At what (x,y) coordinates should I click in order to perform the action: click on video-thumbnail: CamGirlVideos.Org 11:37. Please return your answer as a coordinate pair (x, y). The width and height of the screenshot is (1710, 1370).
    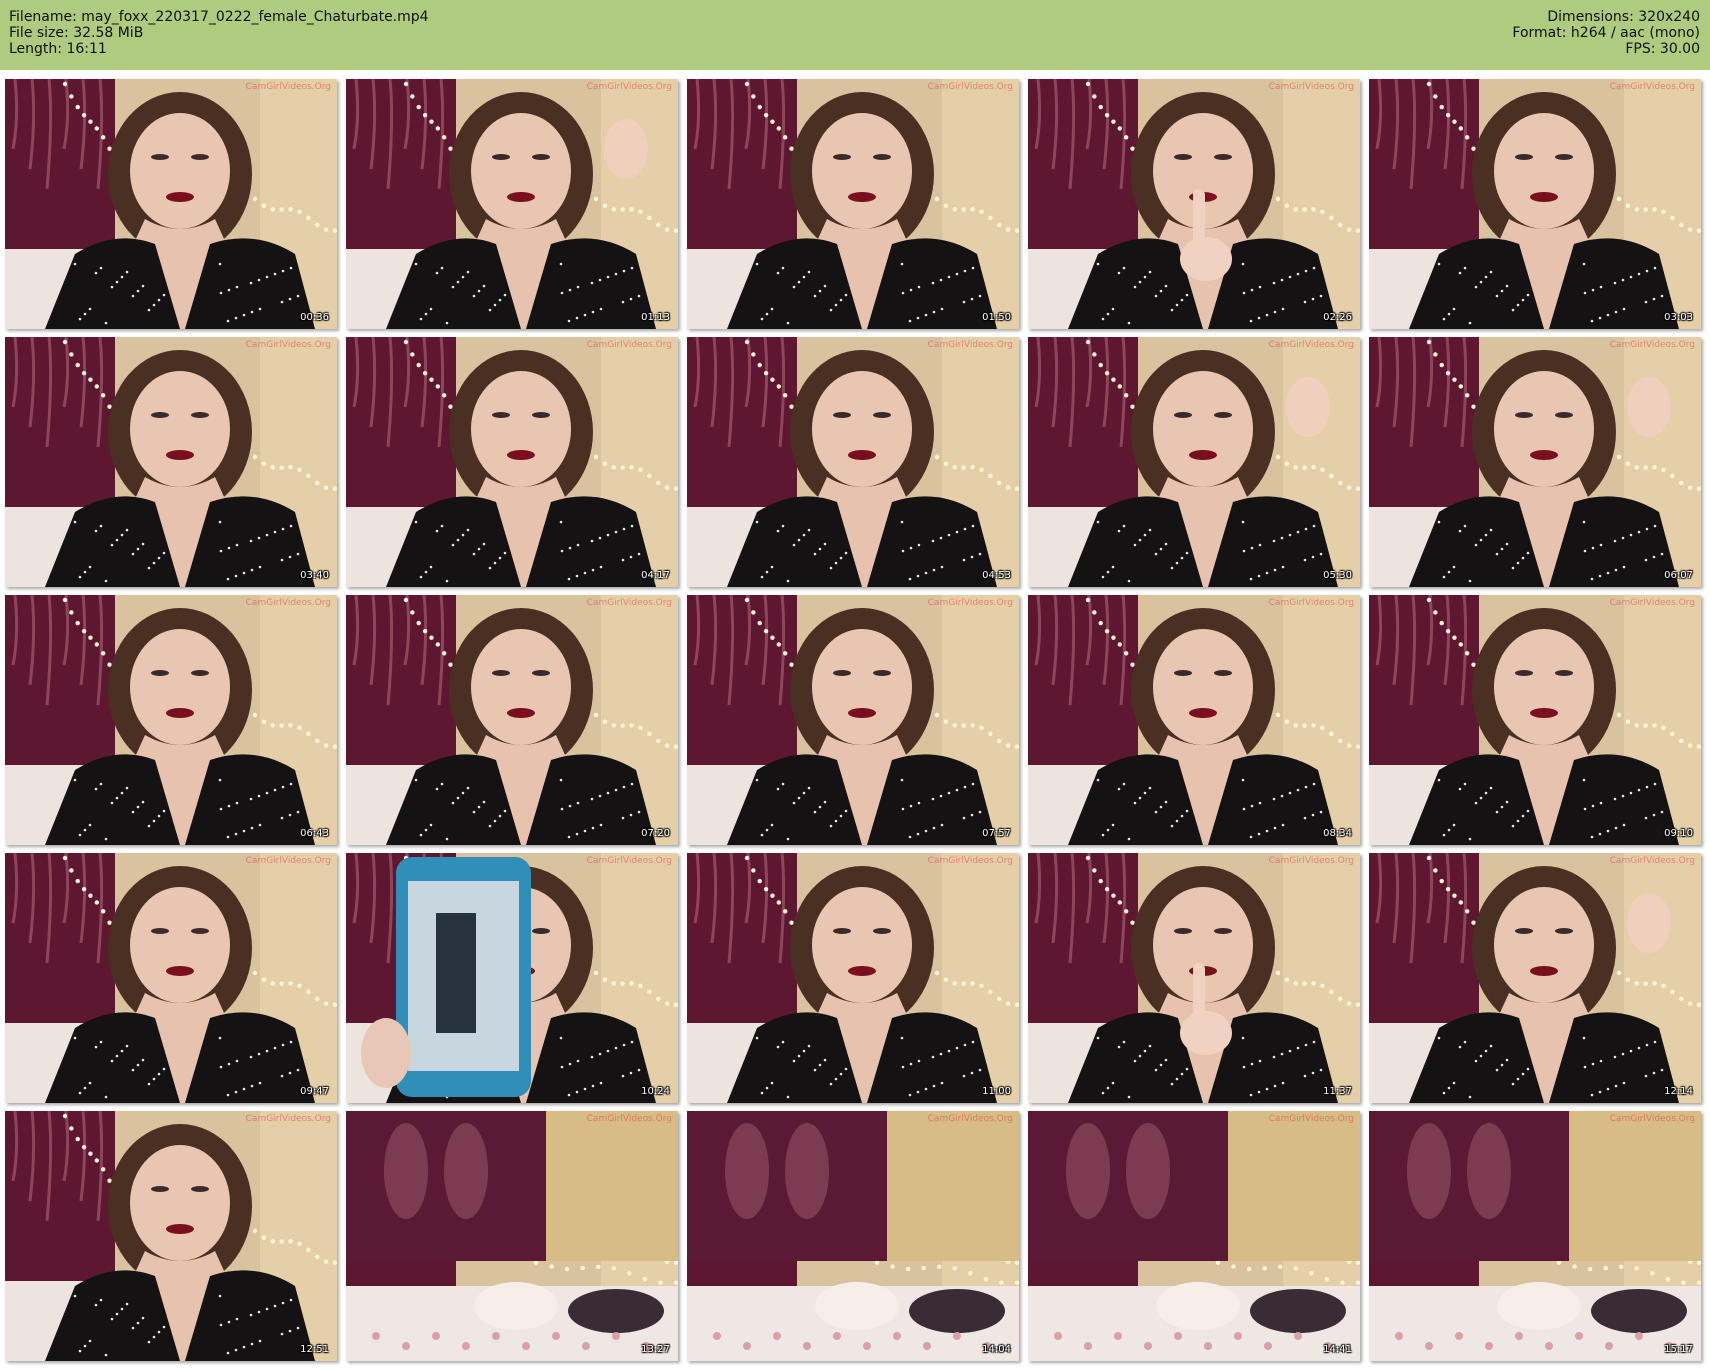
    Looking at the image, I should click on (1194, 978).